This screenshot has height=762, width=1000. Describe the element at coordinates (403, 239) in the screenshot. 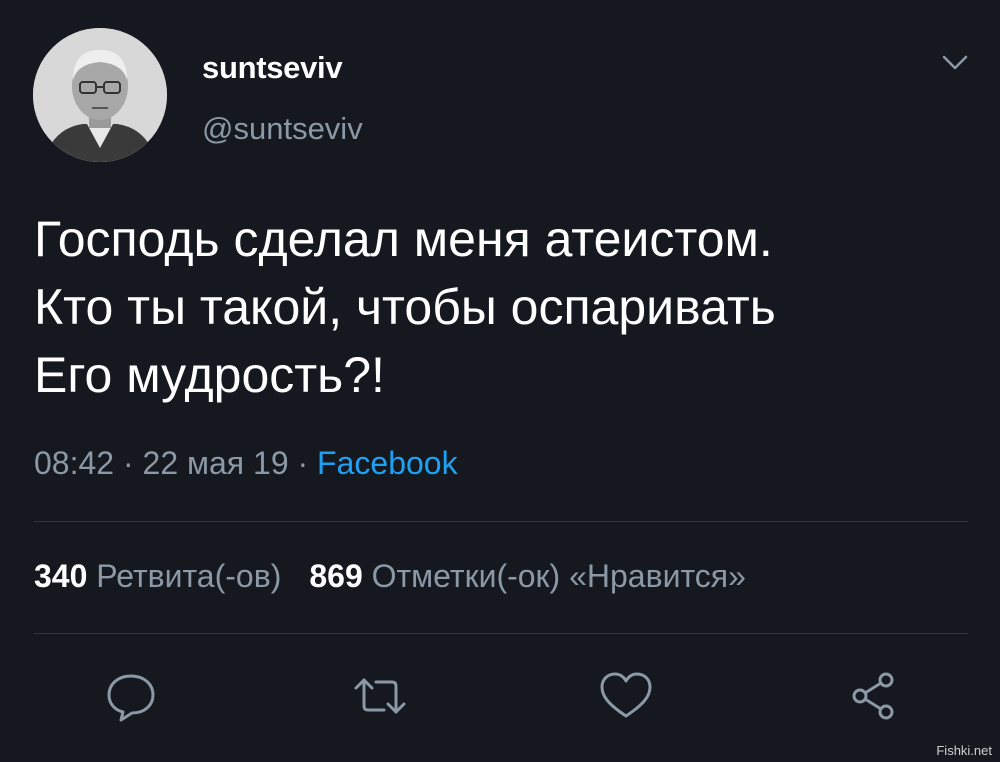

I see `tweet-line: Господь сделал меня атеистом.` at that location.